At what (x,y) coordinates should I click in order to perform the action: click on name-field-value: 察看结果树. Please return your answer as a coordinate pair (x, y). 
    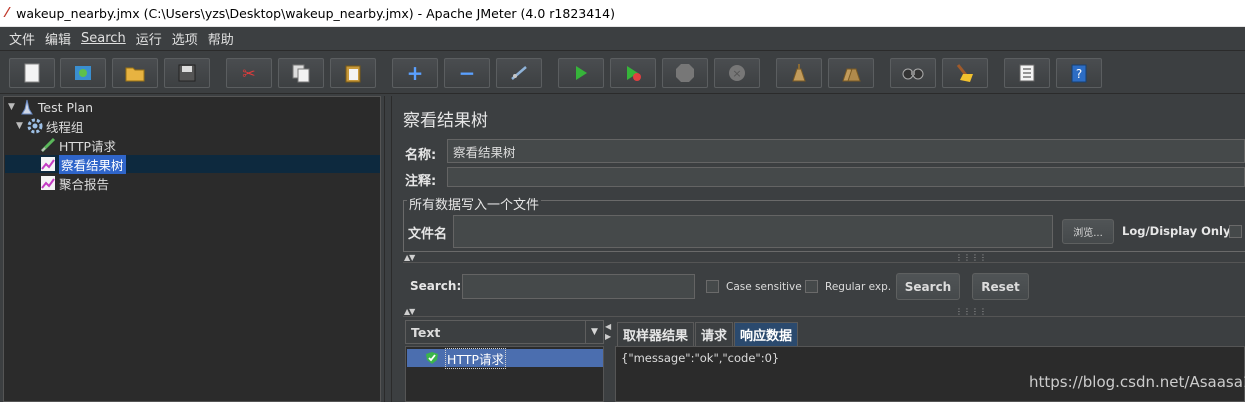
    Looking at the image, I should click on (484, 152).